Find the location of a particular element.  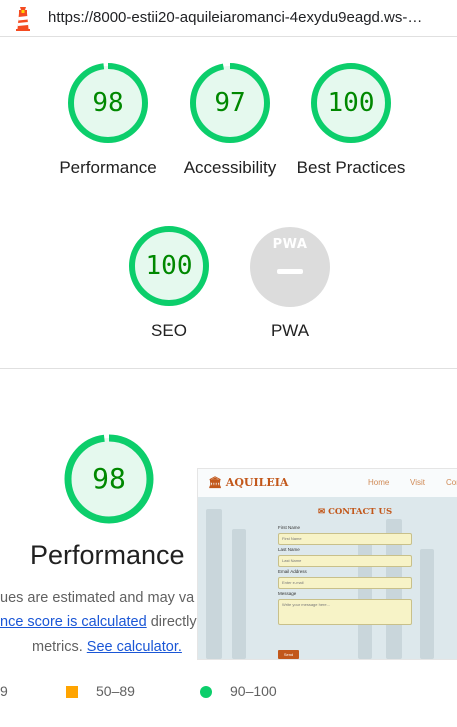

seo-score: 100 is located at coordinates (169, 266).